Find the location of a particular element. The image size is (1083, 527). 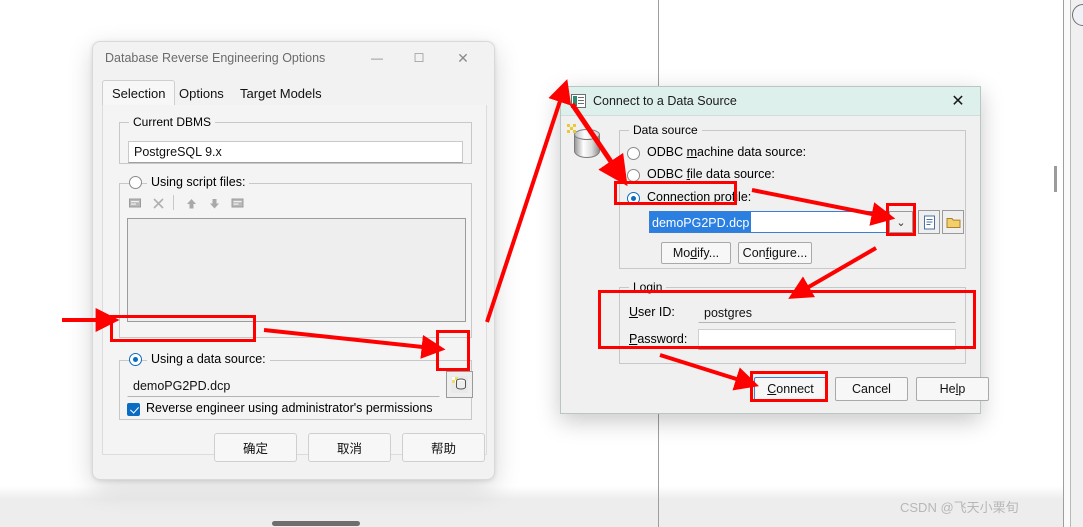

radio-odbc-machine-label: ODBC machine data source: is located at coordinates (726, 152).